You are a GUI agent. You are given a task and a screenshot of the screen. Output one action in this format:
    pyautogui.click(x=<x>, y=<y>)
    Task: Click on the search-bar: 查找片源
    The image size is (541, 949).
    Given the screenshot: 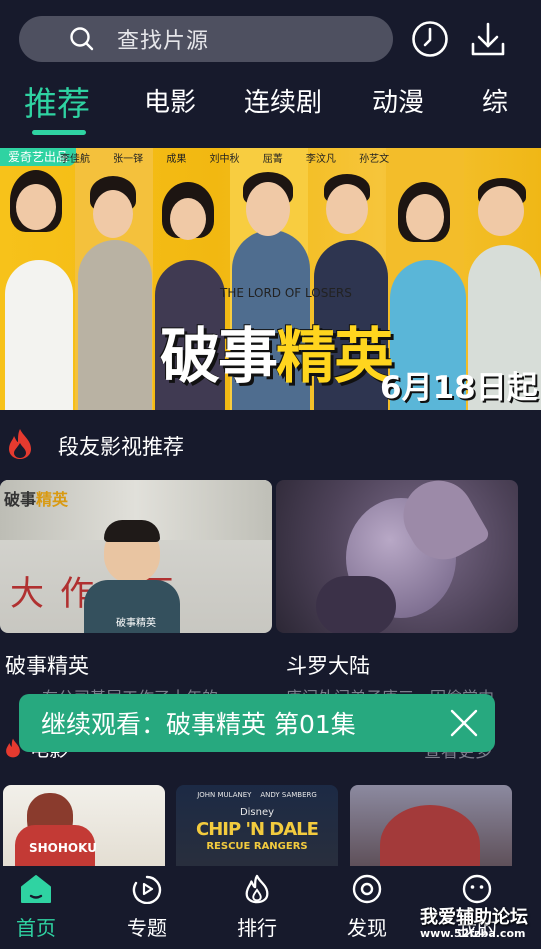 What is the action you would take?
    pyautogui.click(x=206, y=39)
    